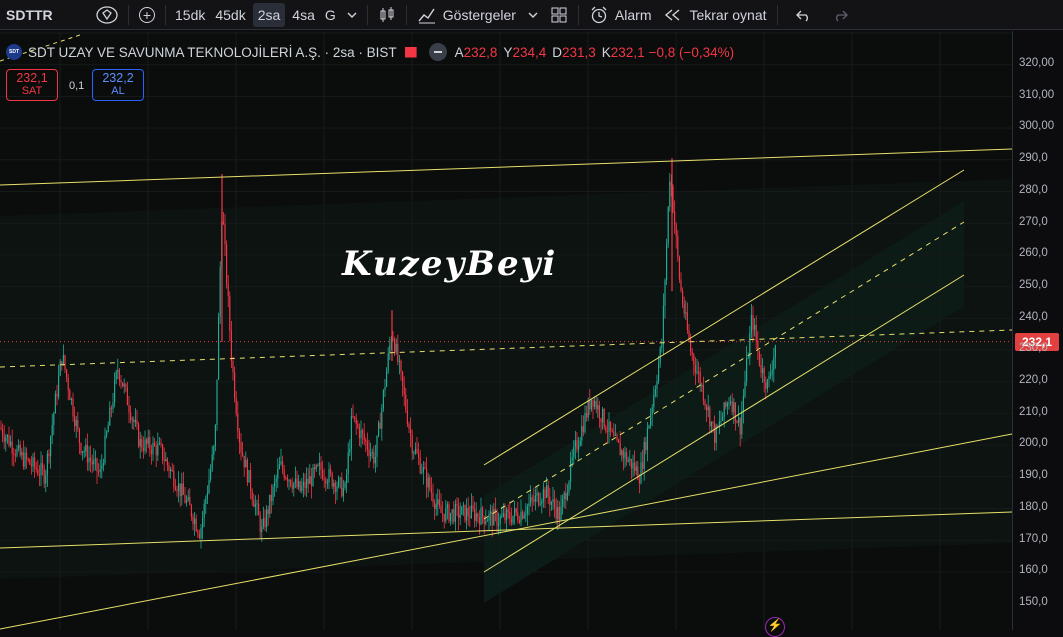 This screenshot has height=637, width=1063. I want to click on sell-label: SAT, so click(32, 91).